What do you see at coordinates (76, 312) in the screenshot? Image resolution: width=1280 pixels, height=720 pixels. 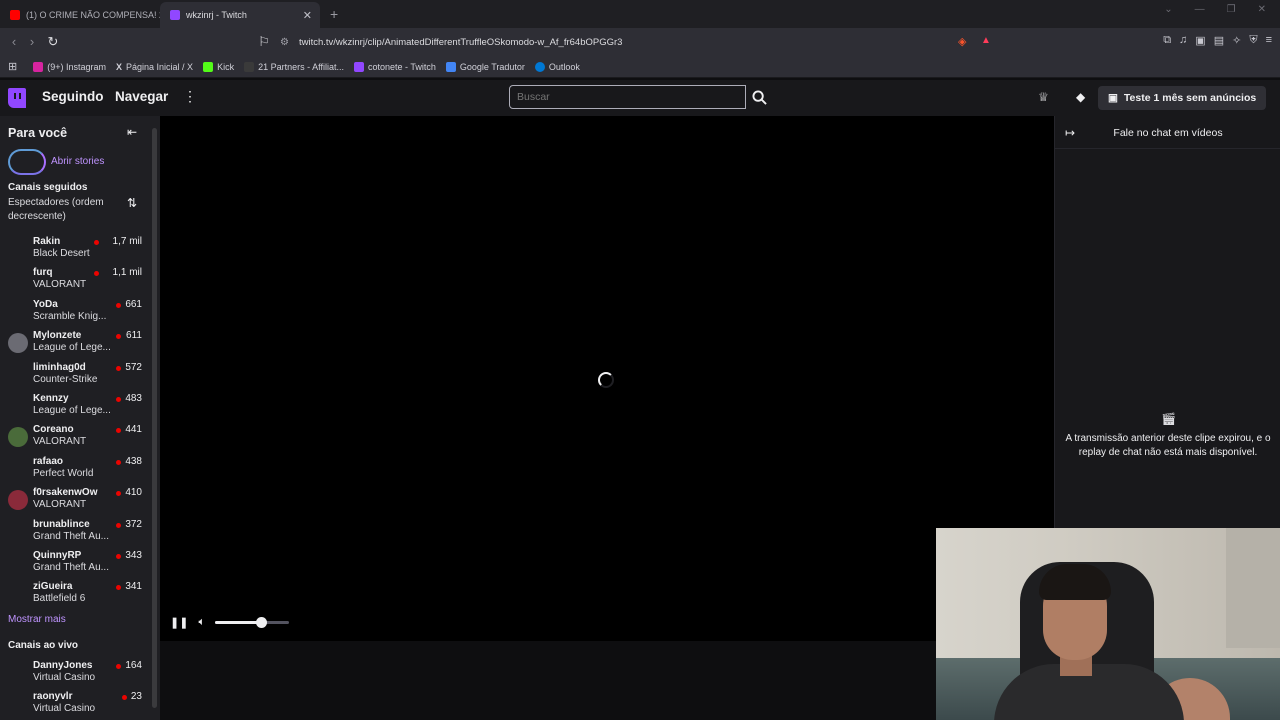 I see `sidebar-channel: YoDa Scramble Knig... 661` at bounding box center [76, 312].